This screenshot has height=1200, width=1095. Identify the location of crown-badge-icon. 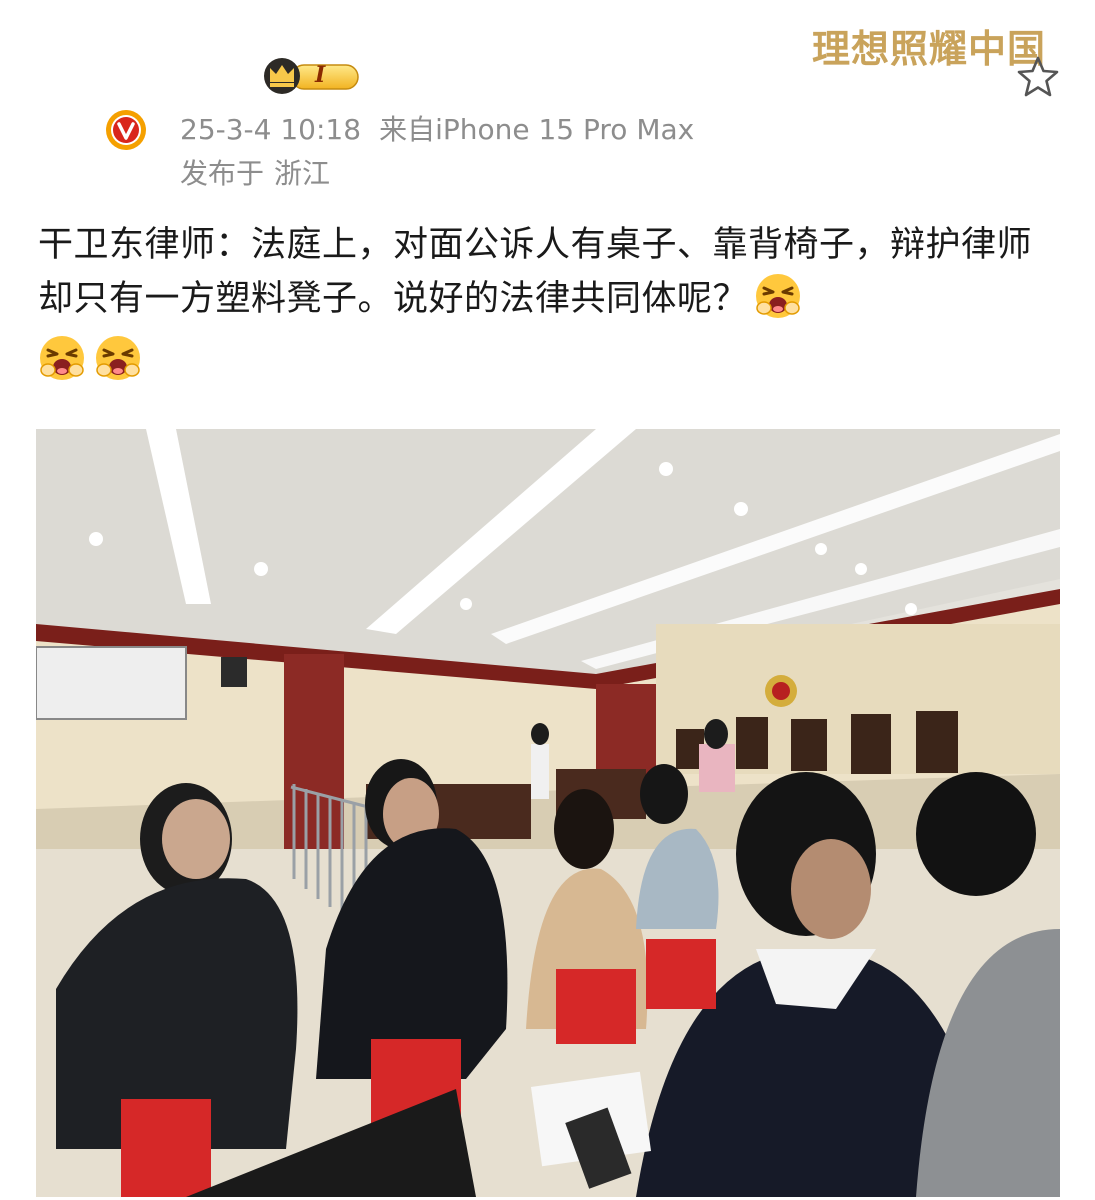
(312, 76).